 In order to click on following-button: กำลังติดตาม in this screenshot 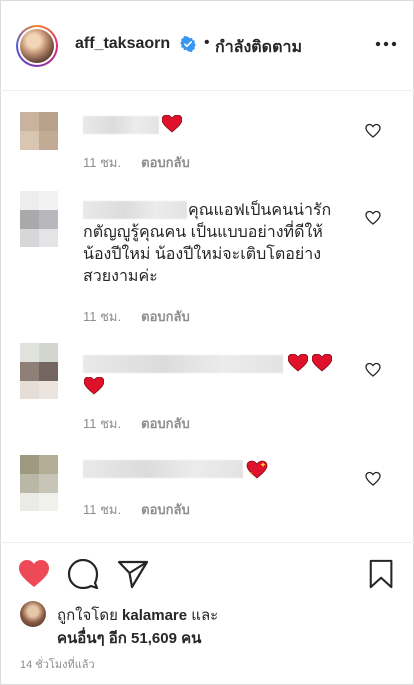, I will do `click(258, 47)`.